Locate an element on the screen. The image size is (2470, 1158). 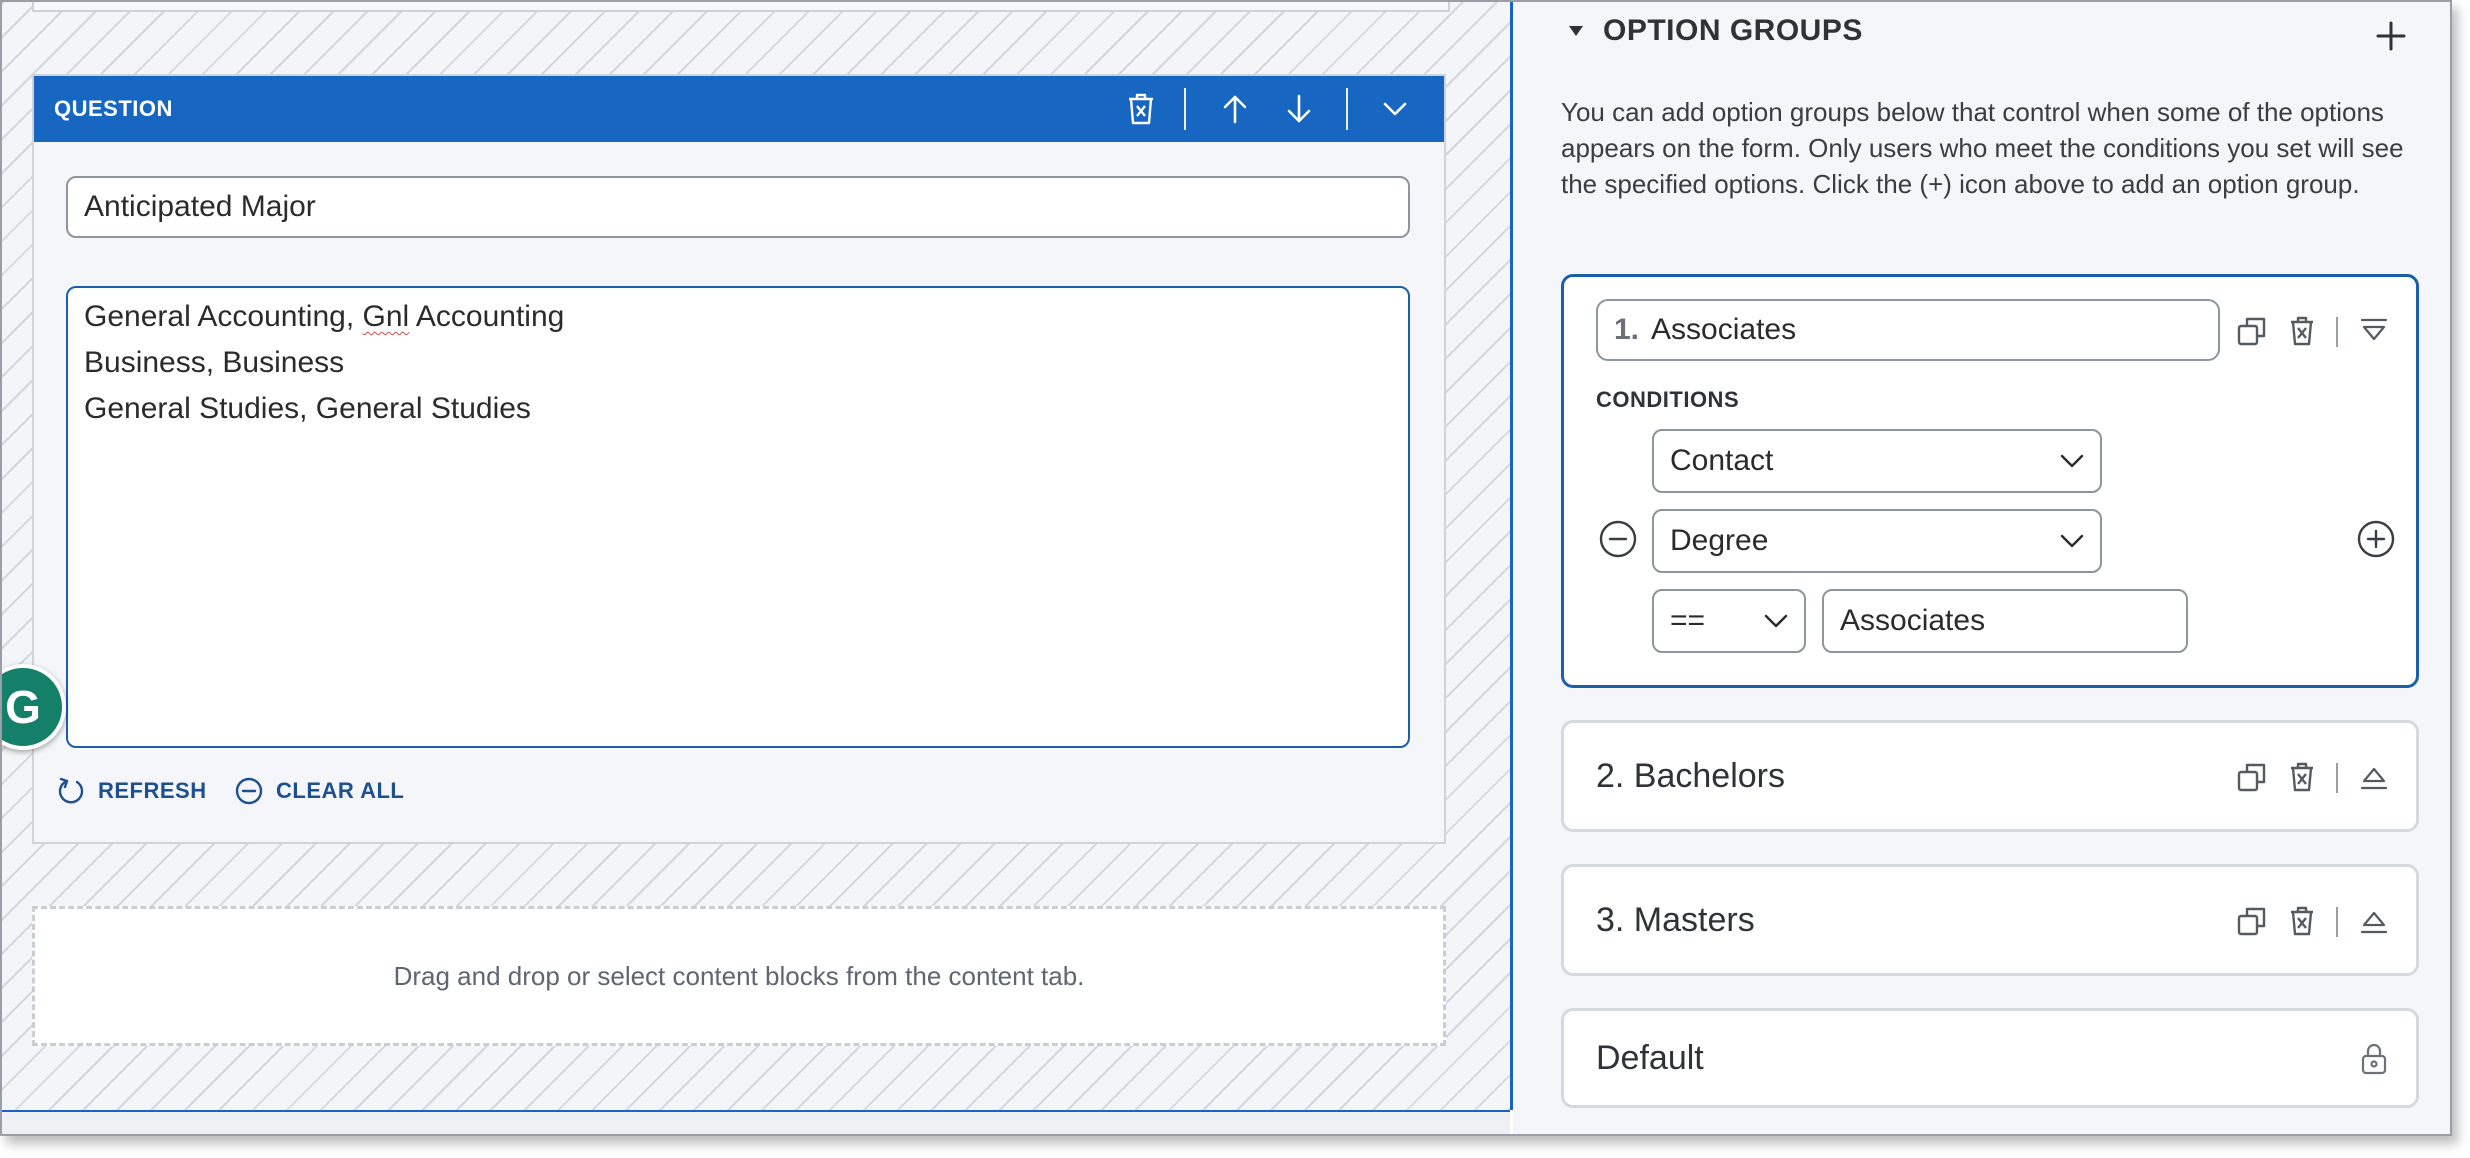
refresh-button: REFRESH is located at coordinates (131, 791).